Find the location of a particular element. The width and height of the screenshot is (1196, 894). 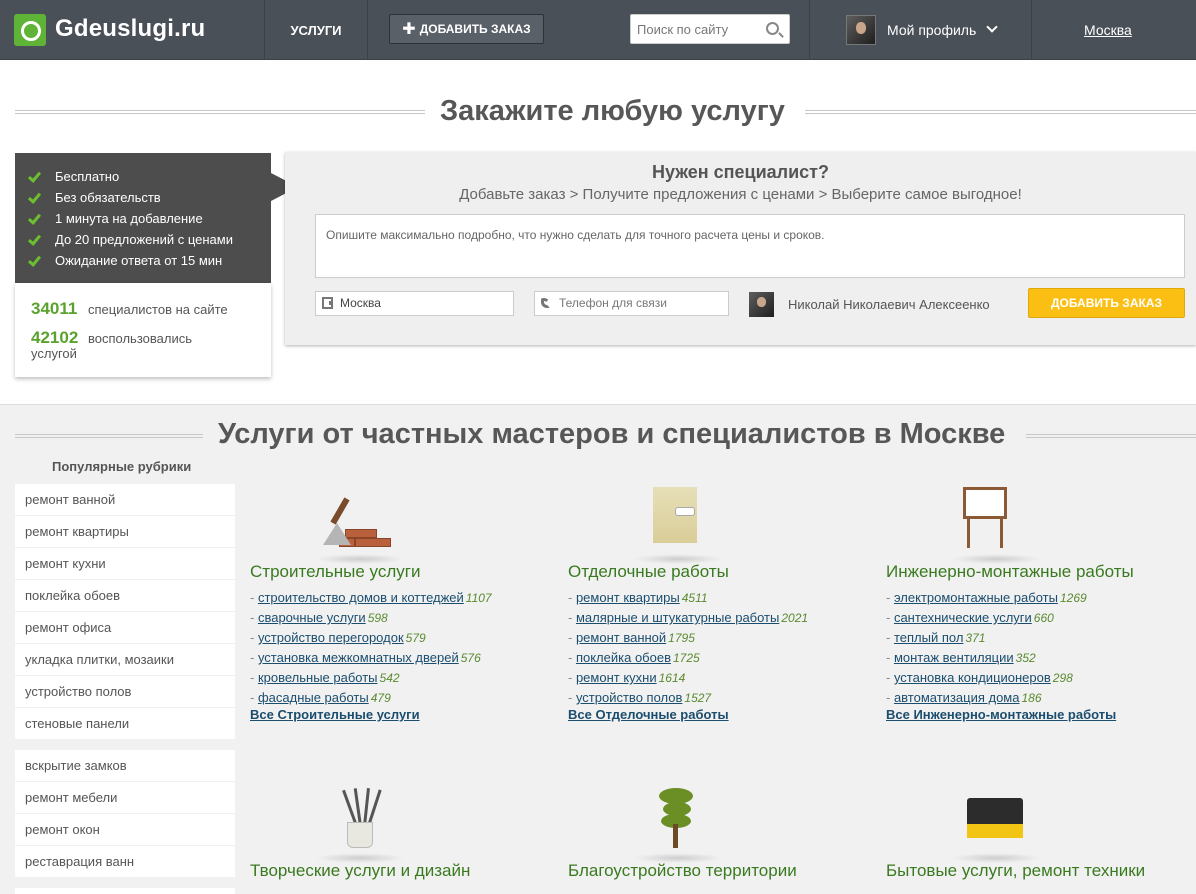

category-link-row: - кровельные работы 542 is located at coordinates (325, 677).